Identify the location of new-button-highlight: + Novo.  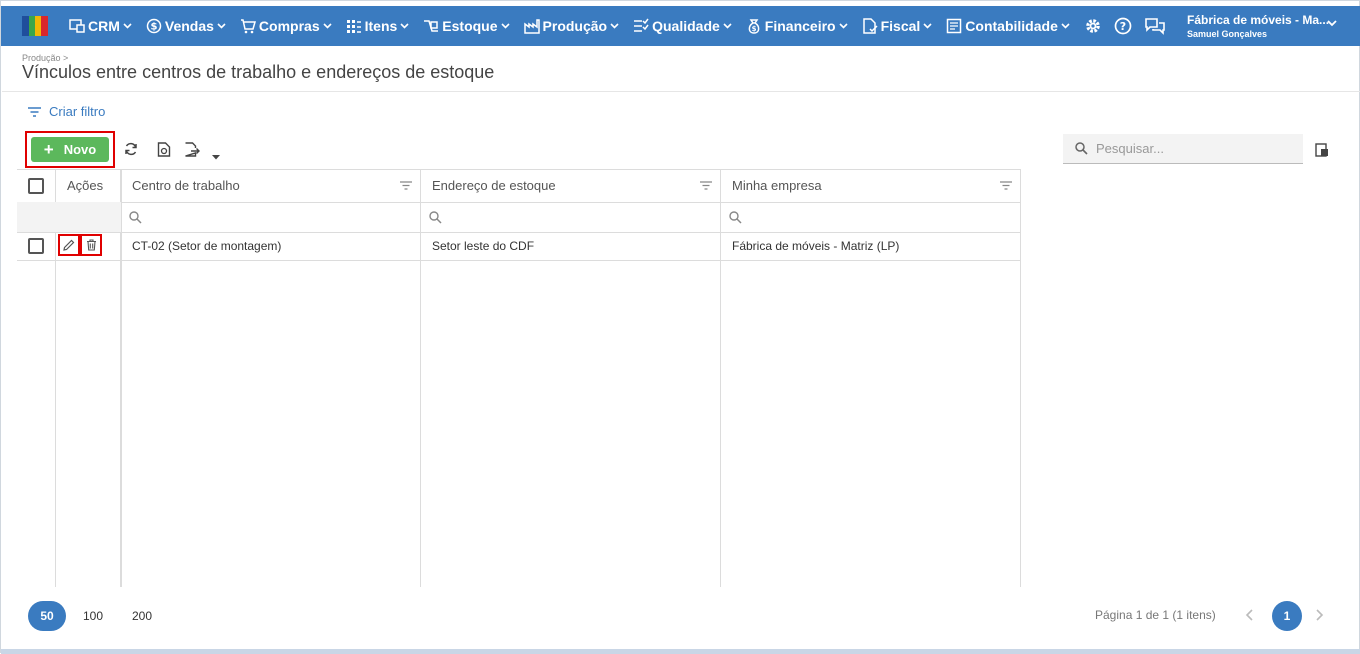
(70, 149).